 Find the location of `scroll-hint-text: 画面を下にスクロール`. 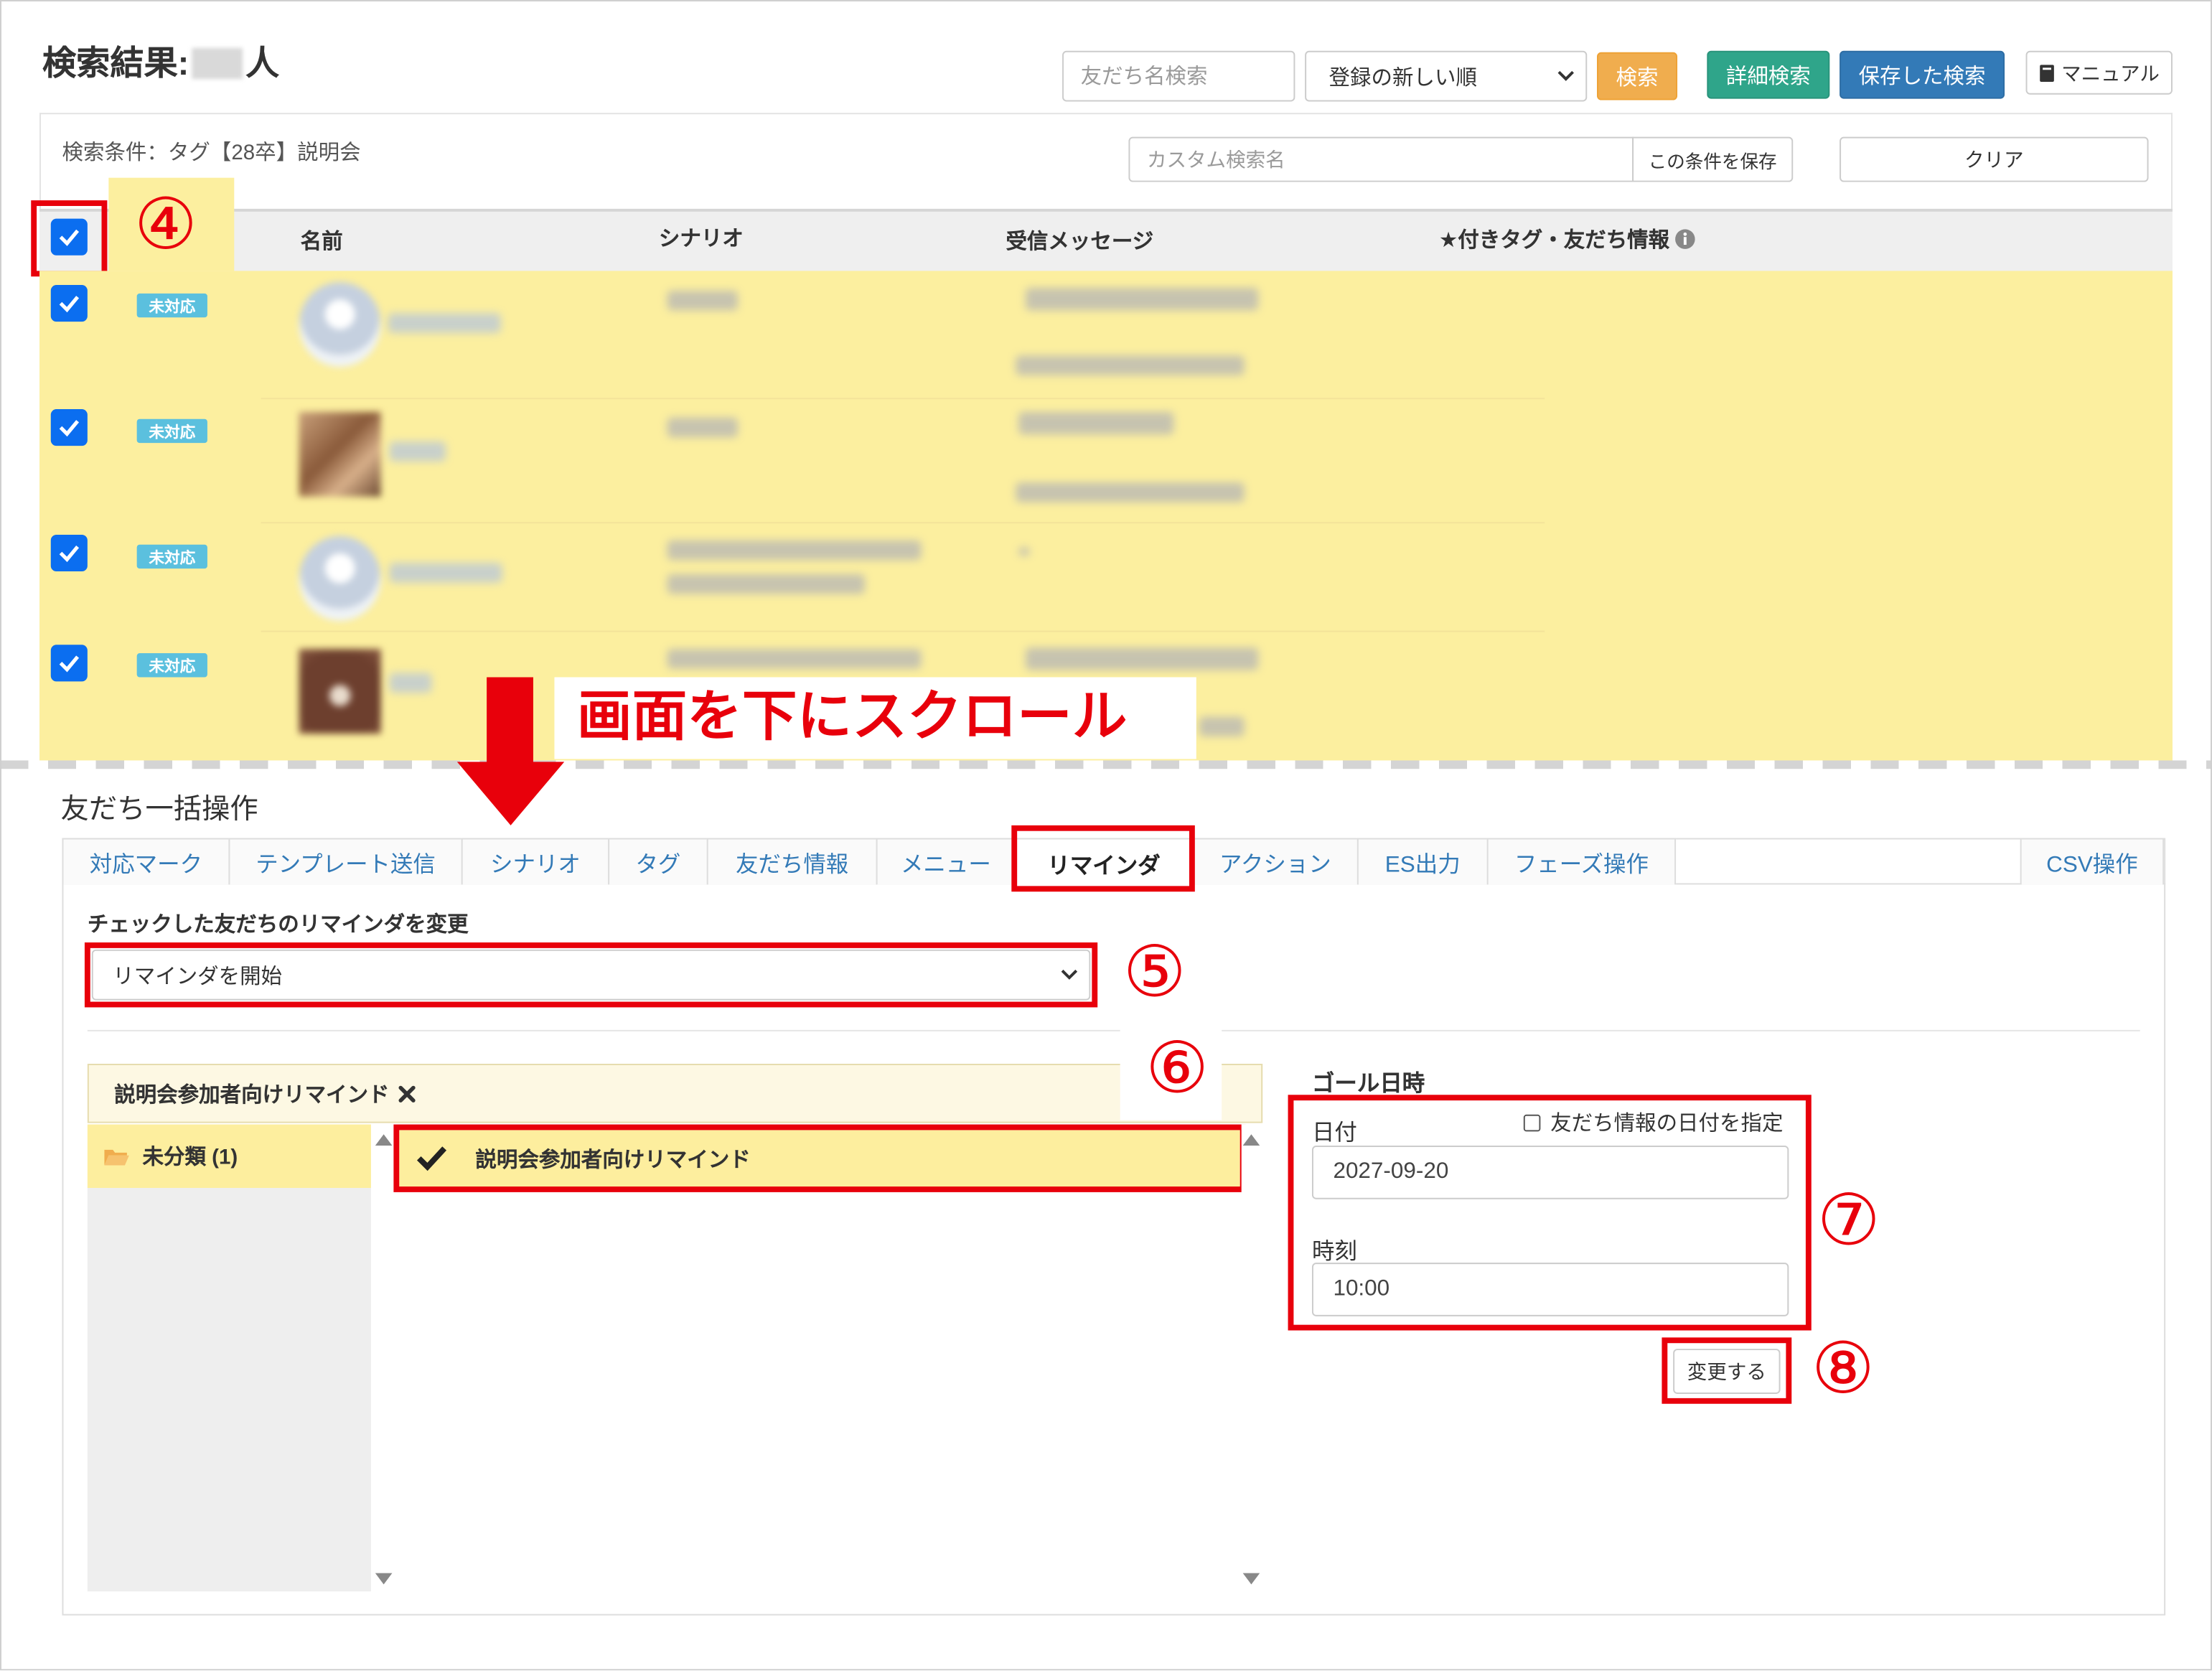

scroll-hint-text: 画面を下にスクロール is located at coordinates (875, 718).